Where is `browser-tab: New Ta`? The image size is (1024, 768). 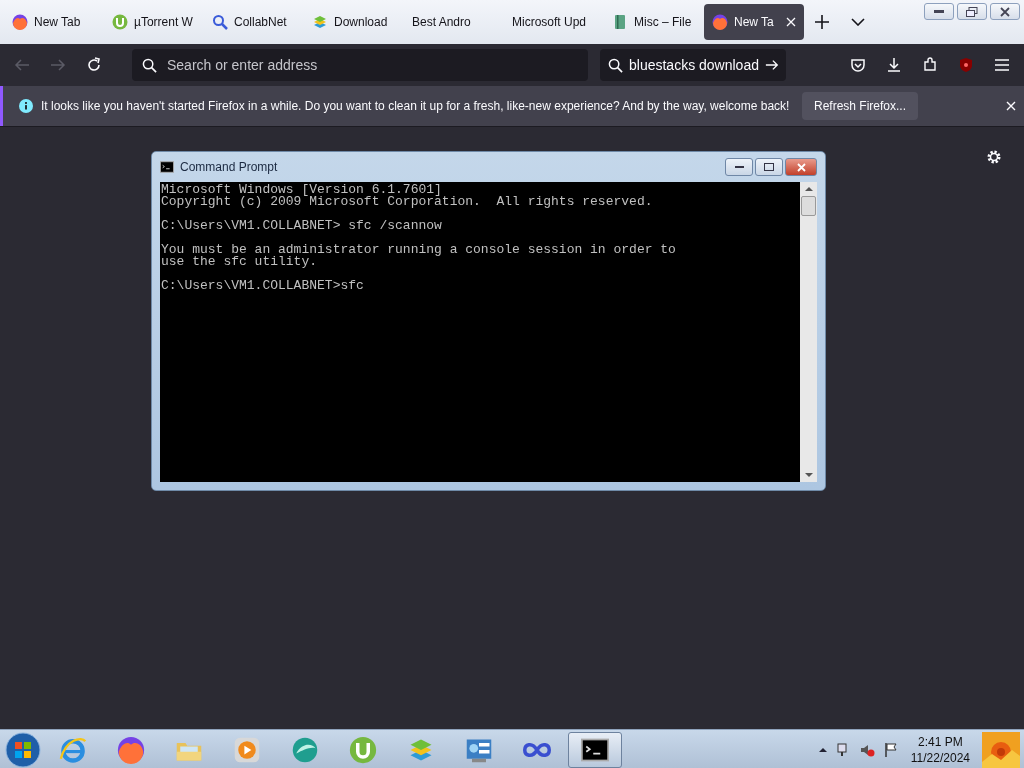
browser-tab: New Ta is located at coordinates (754, 22).